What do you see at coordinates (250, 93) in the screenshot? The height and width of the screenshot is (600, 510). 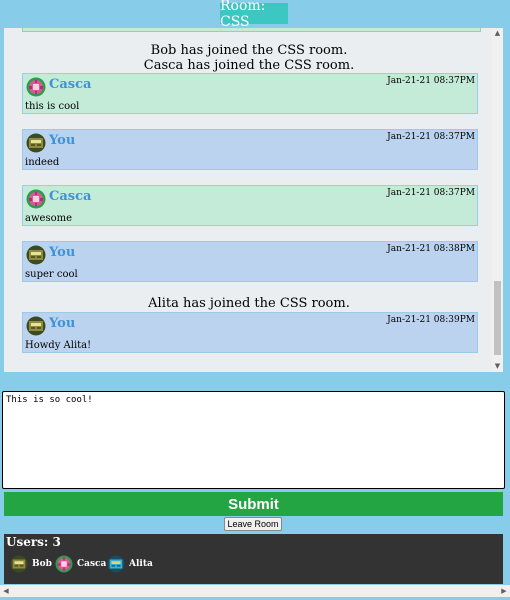 I see `message-card: Casca Jan-21-21 08:37PM this is cool` at bounding box center [250, 93].